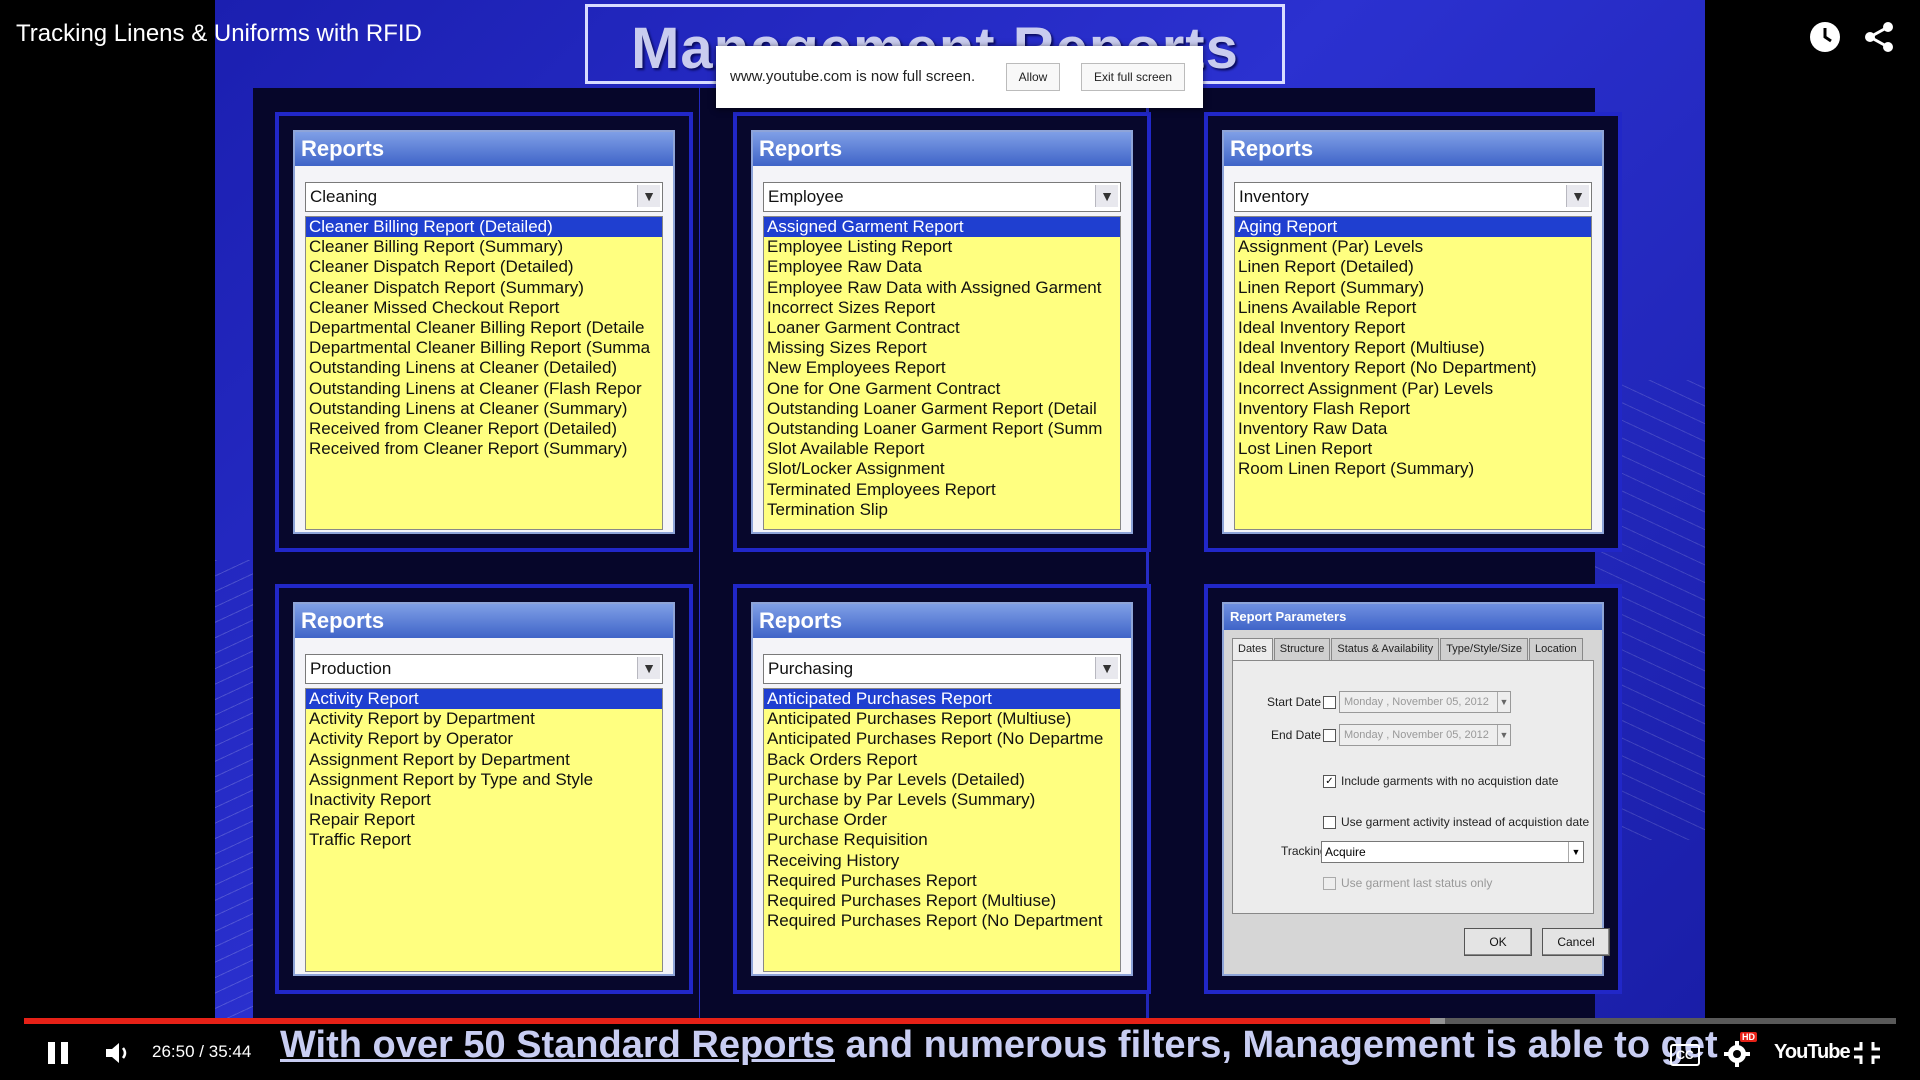  I want to click on tab-location: Location, so click(1556, 649).